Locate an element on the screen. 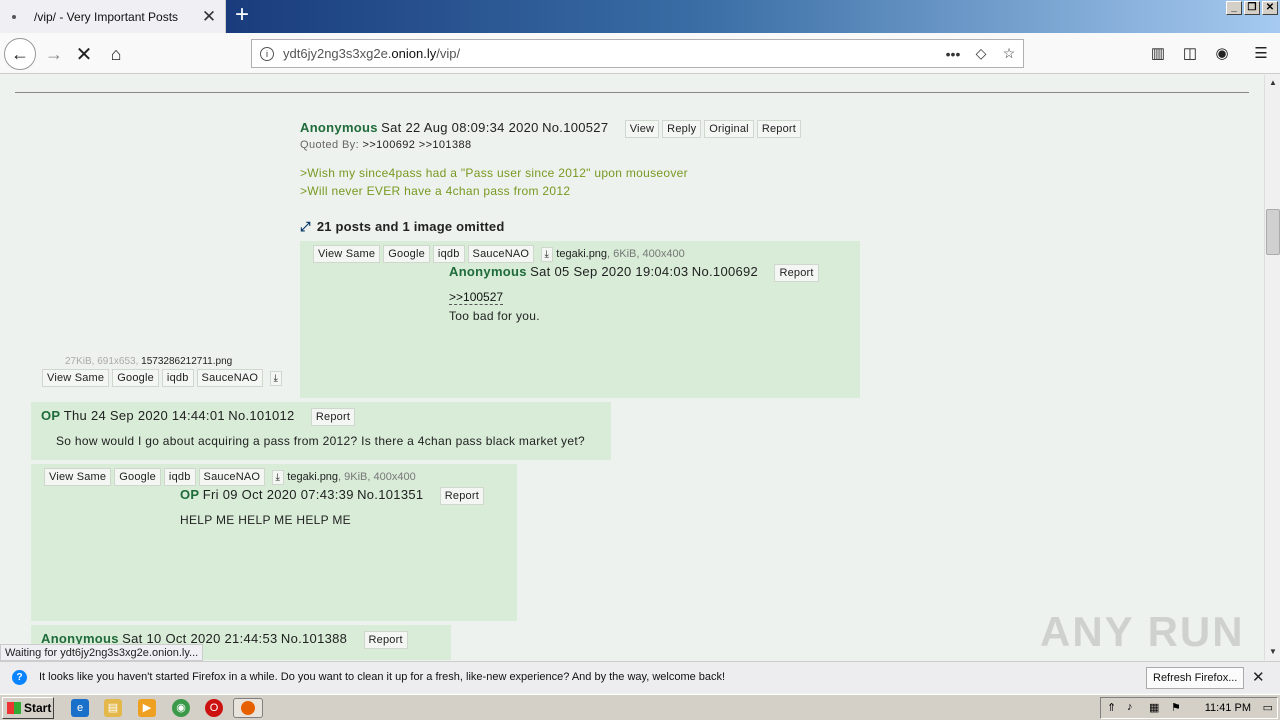 This screenshot has height=720, width=1280. post-datetime: Thu 24 Sep 2020 14:44:01 is located at coordinates (144, 415).